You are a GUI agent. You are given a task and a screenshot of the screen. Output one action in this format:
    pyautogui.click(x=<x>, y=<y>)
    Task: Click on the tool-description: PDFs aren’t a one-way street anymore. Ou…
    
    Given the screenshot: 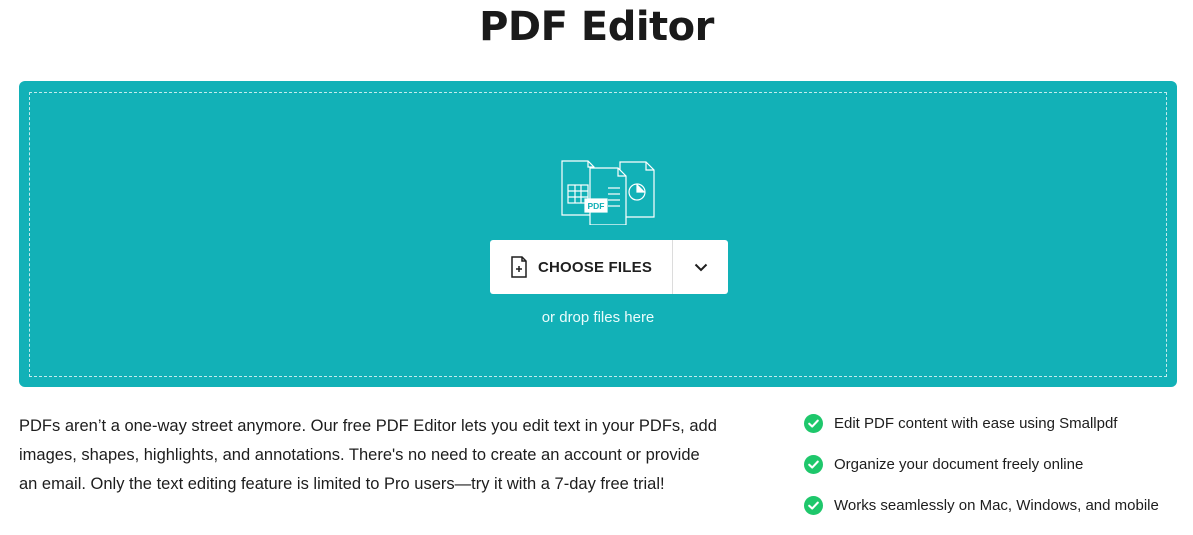 What is the action you would take?
    pyautogui.click(x=368, y=455)
    